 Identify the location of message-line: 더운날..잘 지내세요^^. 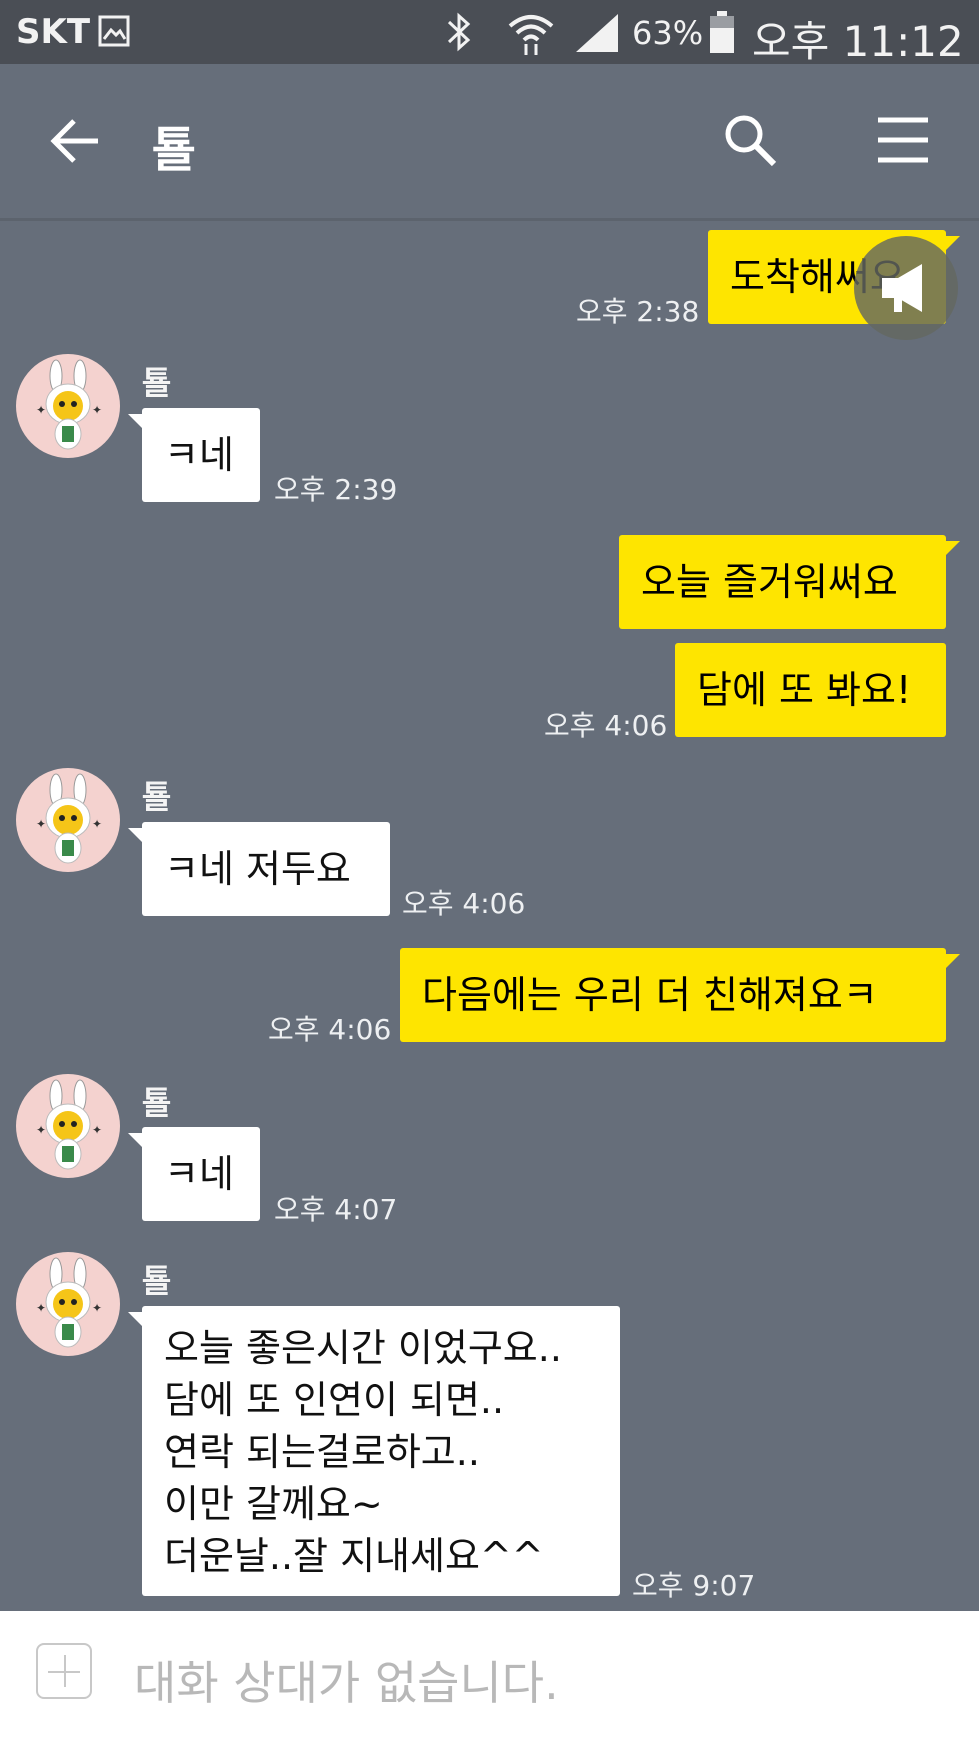
(354, 1556).